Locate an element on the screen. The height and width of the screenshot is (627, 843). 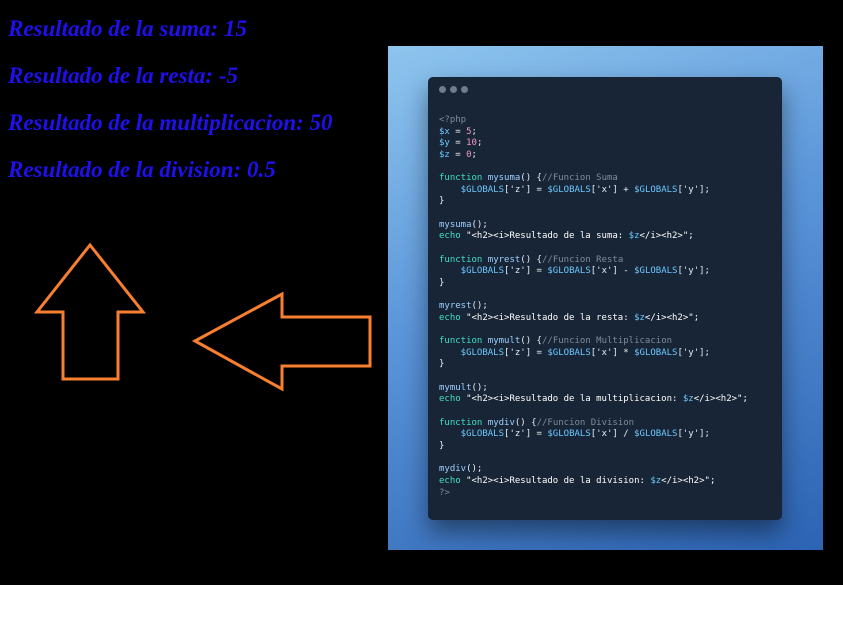
code-line: <?php is located at coordinates (593, 121).